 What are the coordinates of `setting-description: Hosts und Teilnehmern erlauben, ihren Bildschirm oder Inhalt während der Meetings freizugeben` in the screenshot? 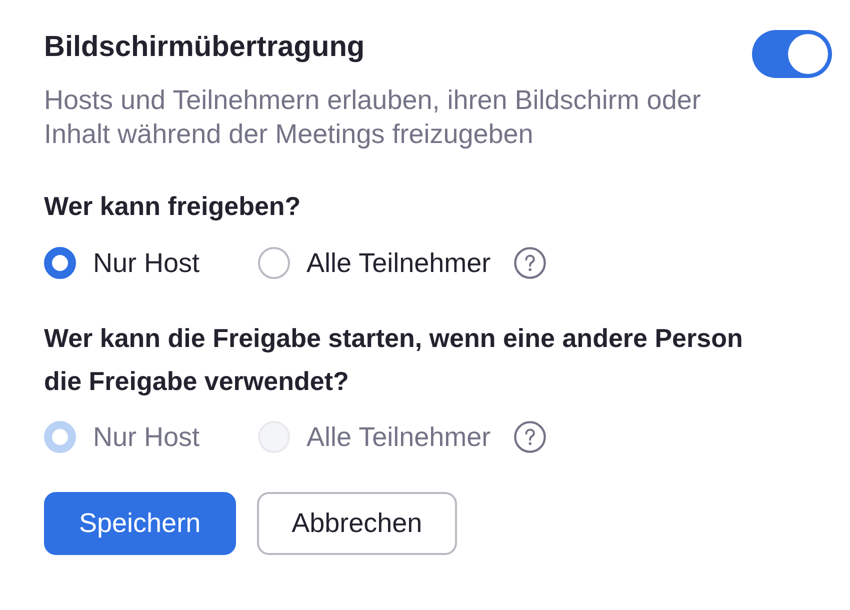 It's located at (373, 117).